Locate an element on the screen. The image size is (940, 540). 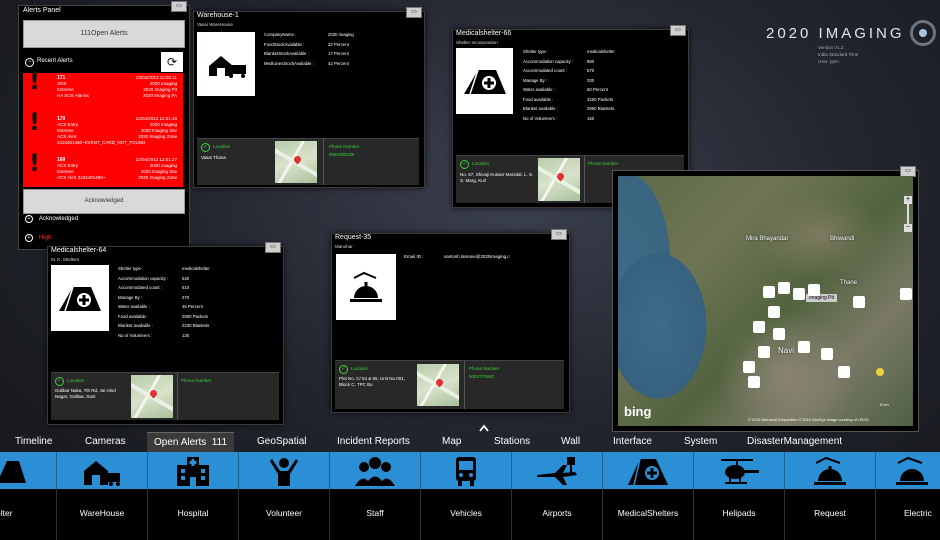
map-marker-pin-icon is located at coordinates (880, 372).